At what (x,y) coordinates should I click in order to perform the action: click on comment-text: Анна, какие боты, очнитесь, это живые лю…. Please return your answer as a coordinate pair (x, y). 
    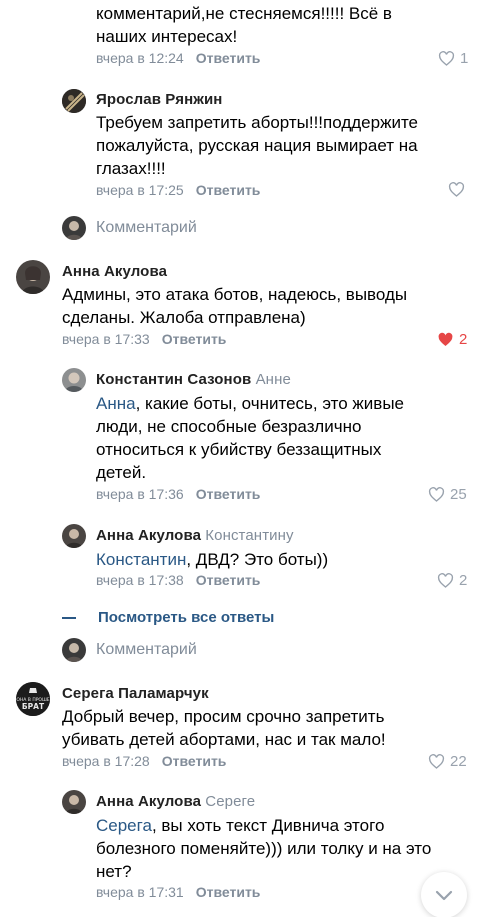
    Looking at the image, I should click on (250, 438).